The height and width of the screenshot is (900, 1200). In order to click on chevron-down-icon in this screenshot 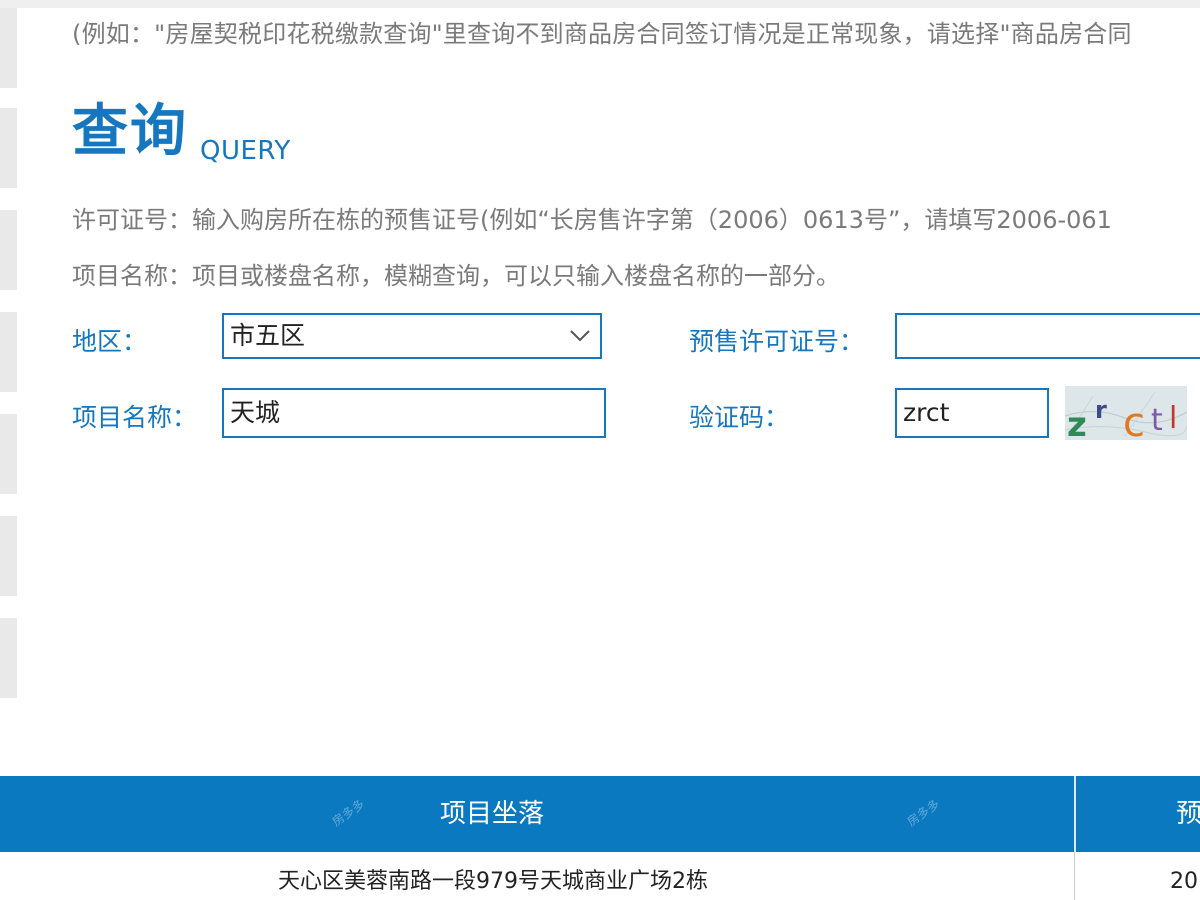, I will do `click(580, 336)`.